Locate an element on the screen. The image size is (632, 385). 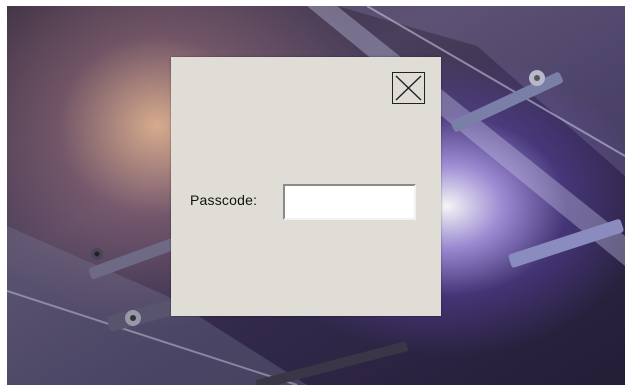
close-button is located at coordinates (408, 88).